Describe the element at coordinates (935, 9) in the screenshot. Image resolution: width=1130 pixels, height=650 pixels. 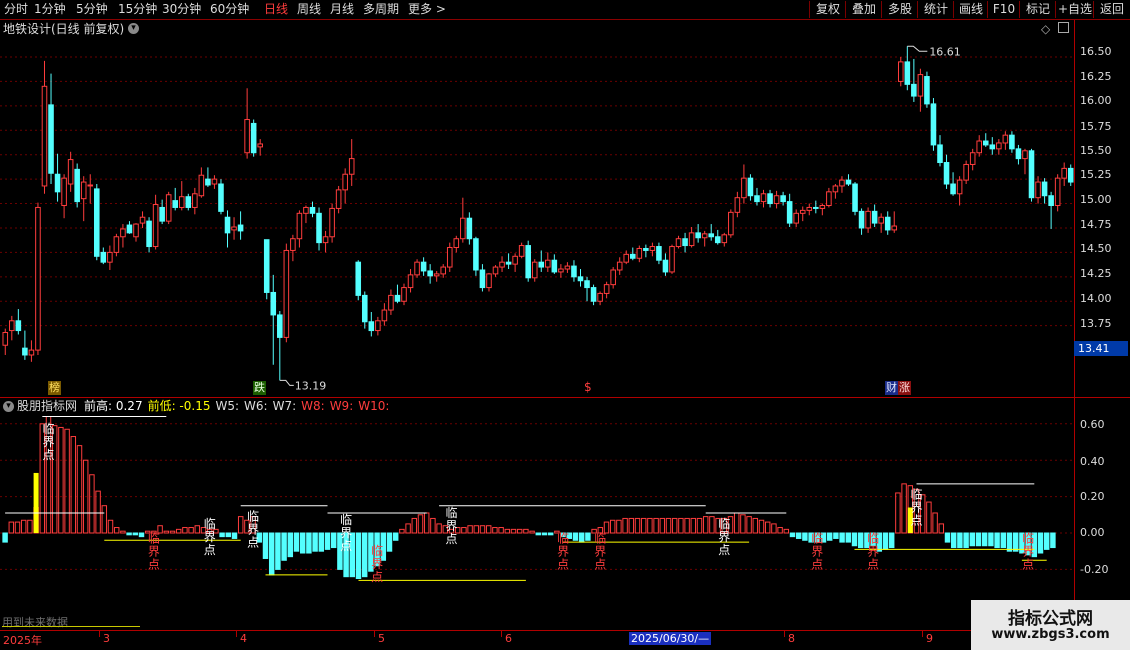
I see `statistics-button: 统计` at that location.